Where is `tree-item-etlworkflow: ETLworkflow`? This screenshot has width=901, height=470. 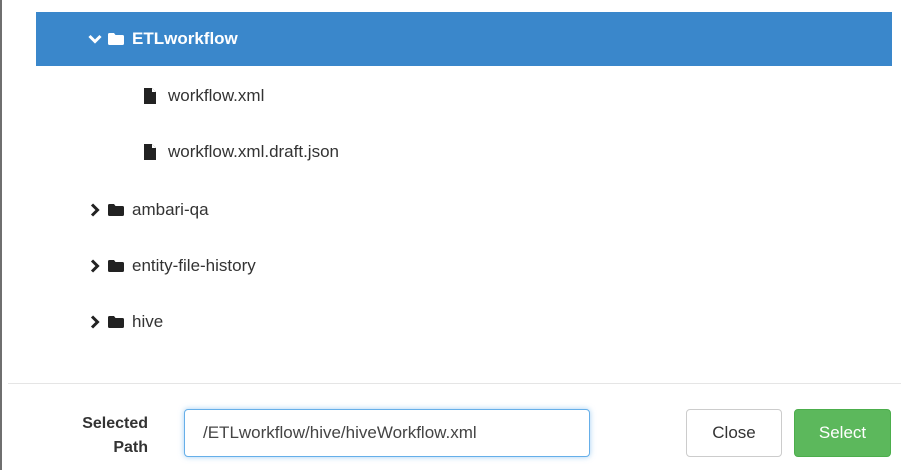 tree-item-etlworkflow: ETLworkflow is located at coordinates (464, 39).